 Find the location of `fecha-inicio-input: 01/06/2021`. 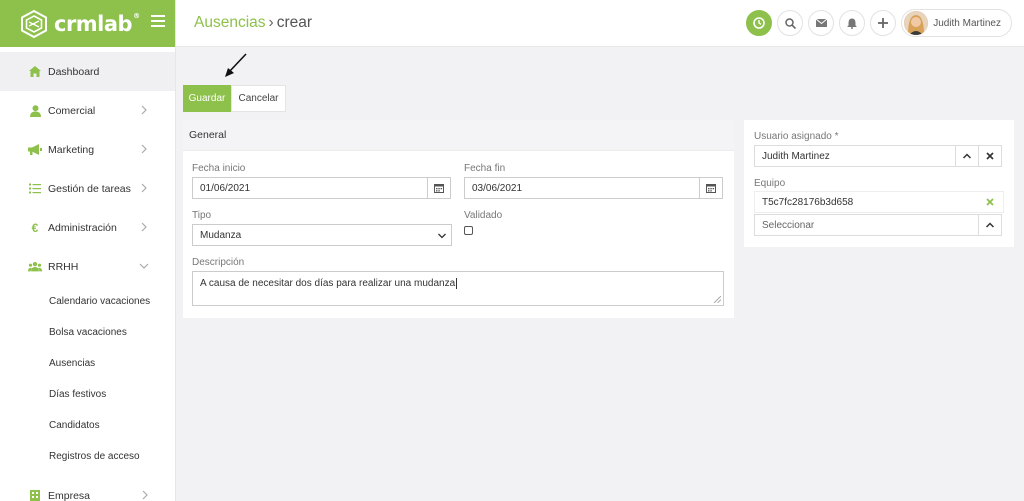

fecha-inicio-input: 01/06/2021 is located at coordinates (310, 188).